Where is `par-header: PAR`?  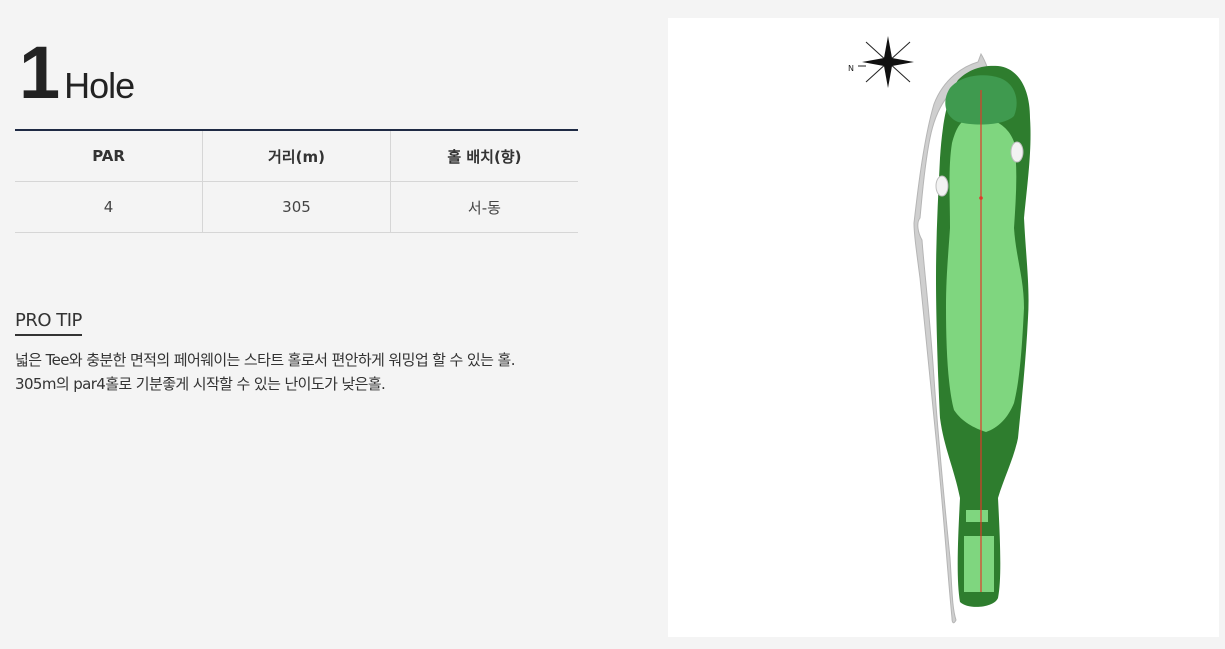 par-header: PAR is located at coordinates (109, 156).